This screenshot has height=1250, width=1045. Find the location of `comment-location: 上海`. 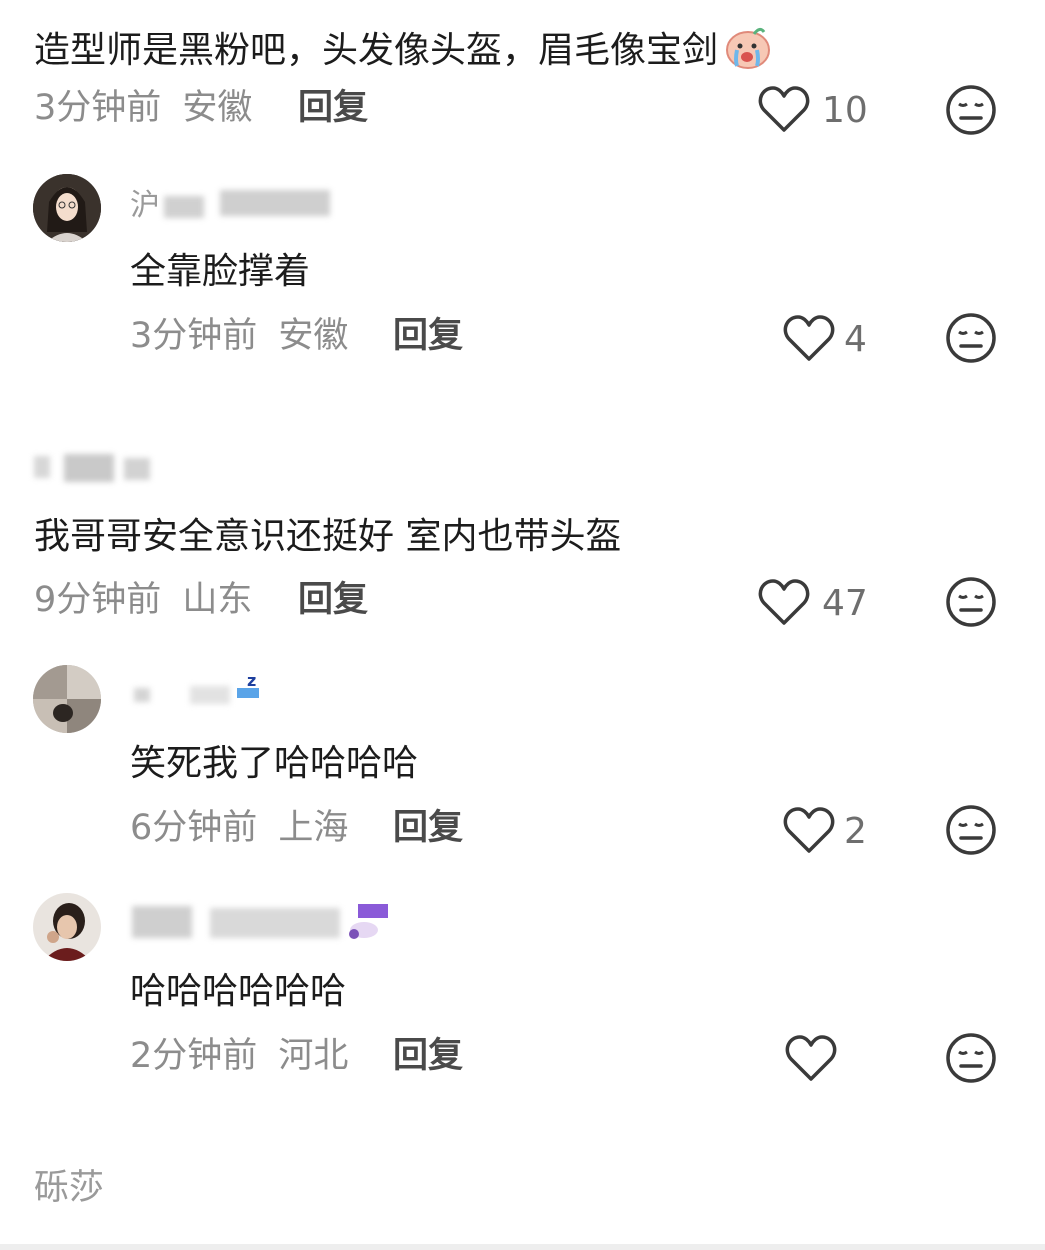

comment-location: 上海 is located at coordinates (313, 828).